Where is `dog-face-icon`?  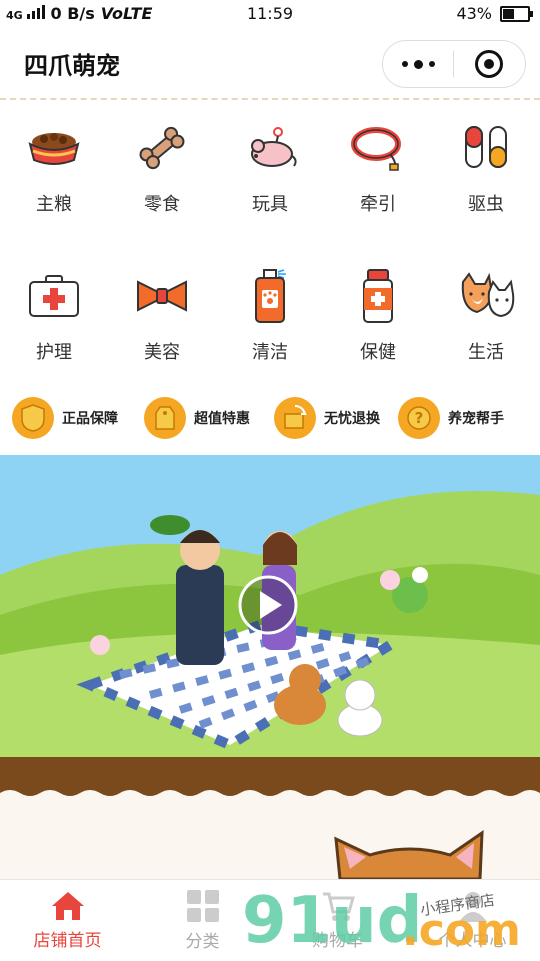
dog-face-icon is located at coordinates (409, 854).